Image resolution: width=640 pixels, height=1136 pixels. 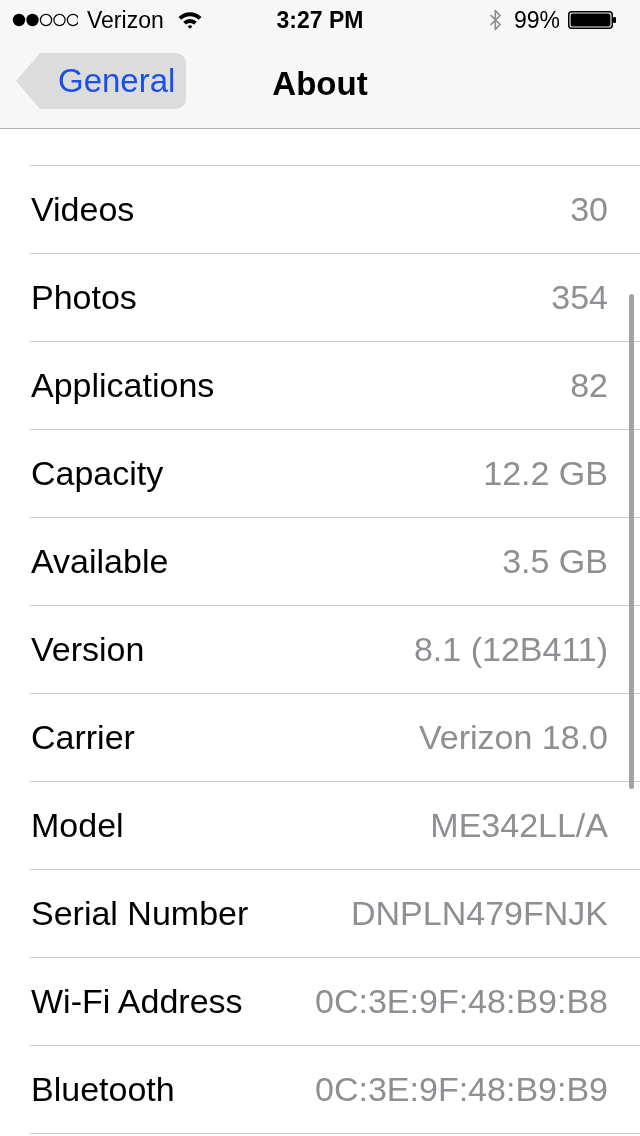 I want to click on wifi-icon, so click(x=189, y=20).